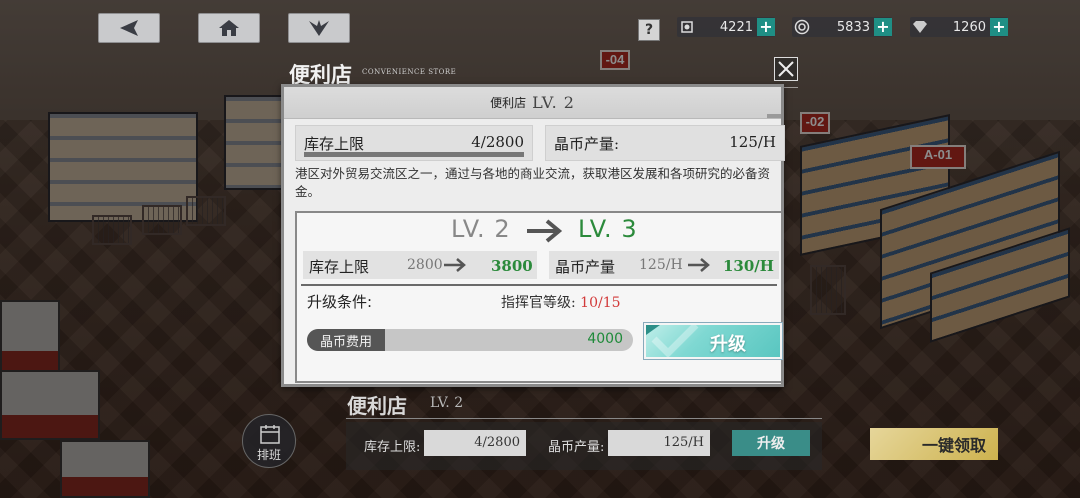 The height and width of the screenshot is (498, 1080). What do you see at coordinates (425, 265) in the screenshot?
I see `storage-from: 2800` at bounding box center [425, 265].